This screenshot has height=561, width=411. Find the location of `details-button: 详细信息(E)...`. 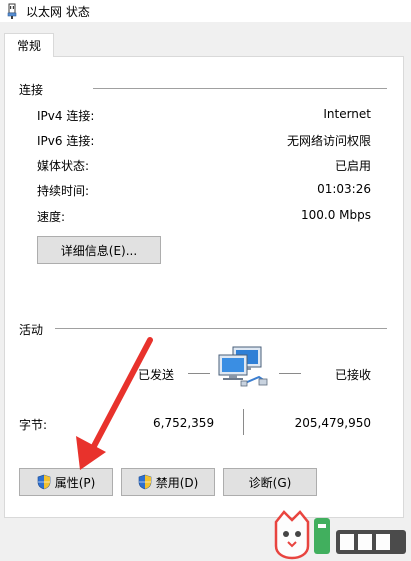

details-button: 详细信息(E)... is located at coordinates (99, 250).